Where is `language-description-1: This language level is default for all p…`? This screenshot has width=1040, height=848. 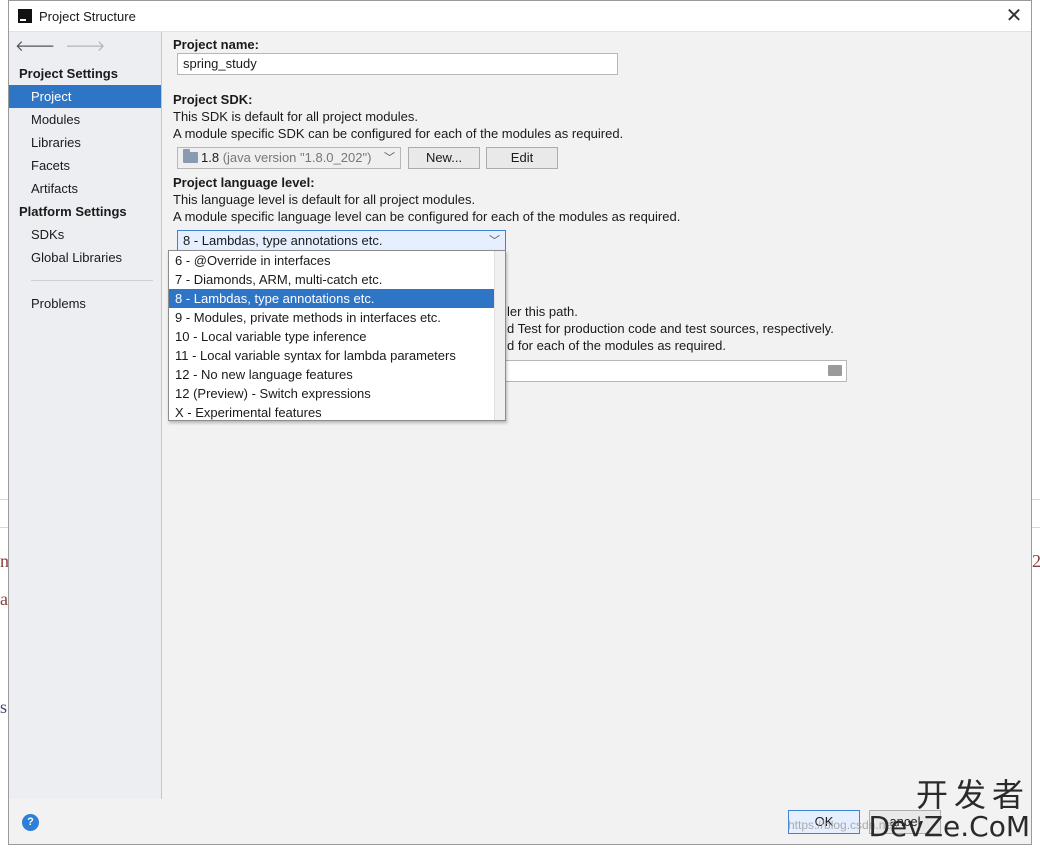 language-description-1: This language level is default for all p… is located at coordinates (324, 199).